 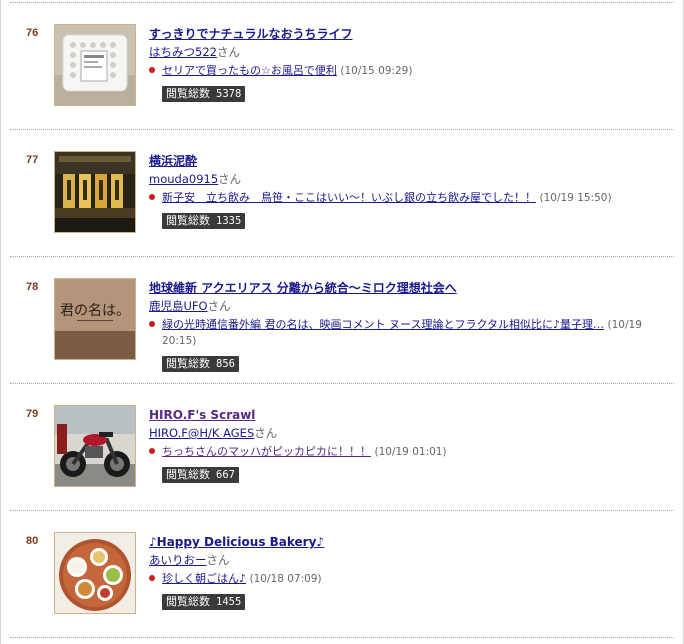 I want to click on rank-number: 78, so click(x=32, y=287).